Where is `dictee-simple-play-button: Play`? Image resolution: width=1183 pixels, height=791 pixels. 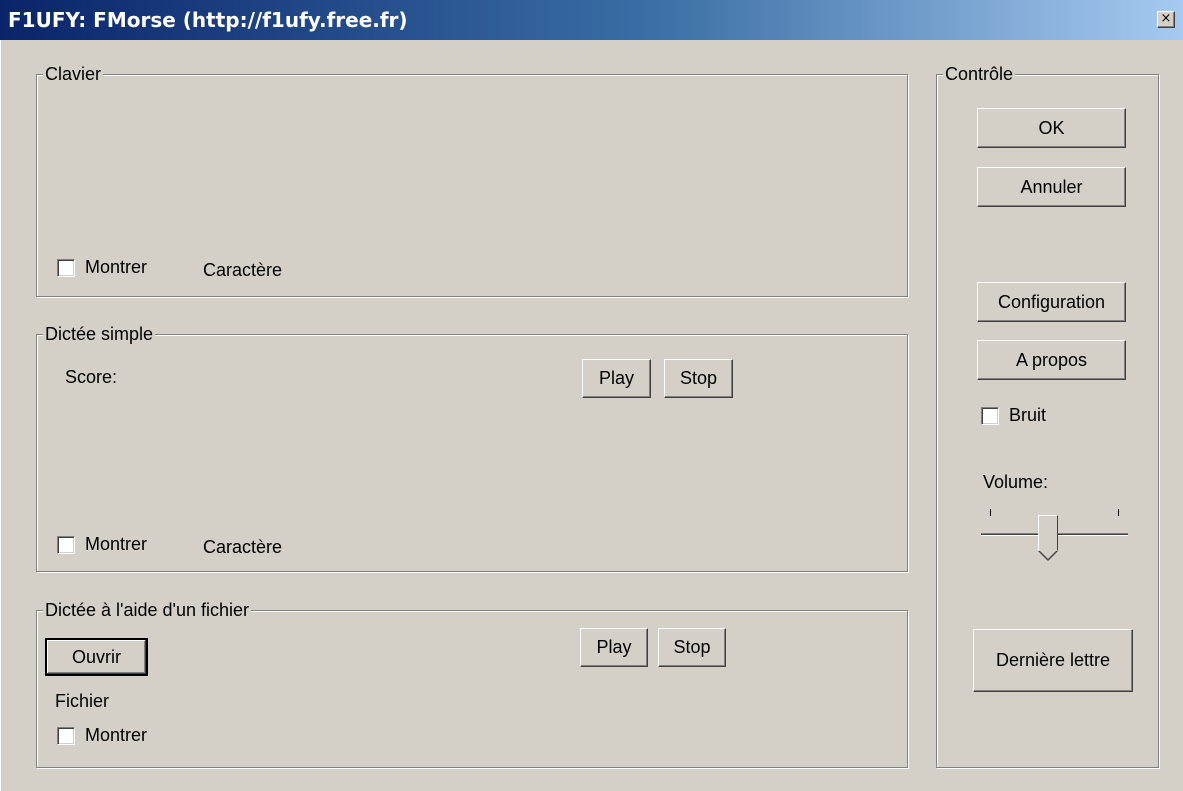 dictee-simple-play-button: Play is located at coordinates (616, 378).